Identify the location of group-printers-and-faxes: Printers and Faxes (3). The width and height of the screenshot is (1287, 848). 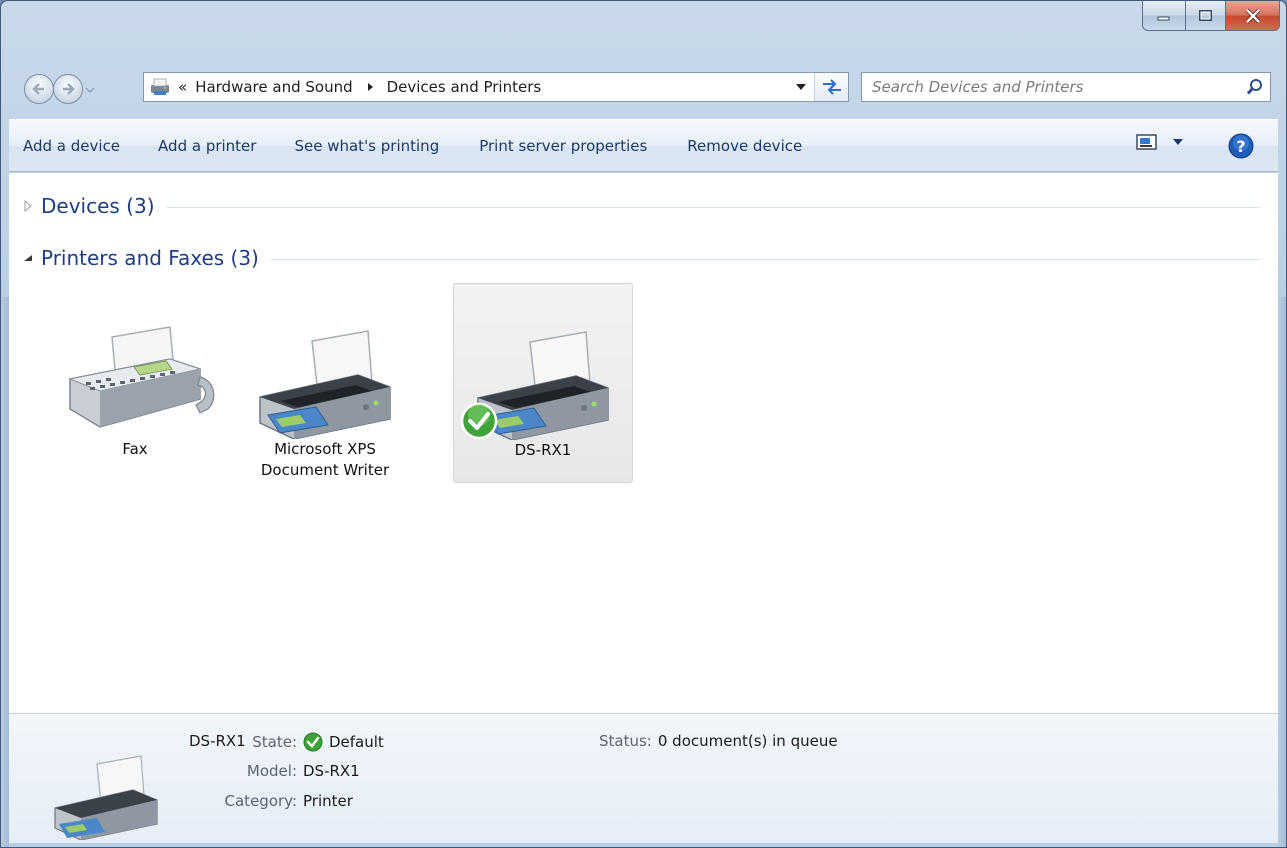
(641, 258).